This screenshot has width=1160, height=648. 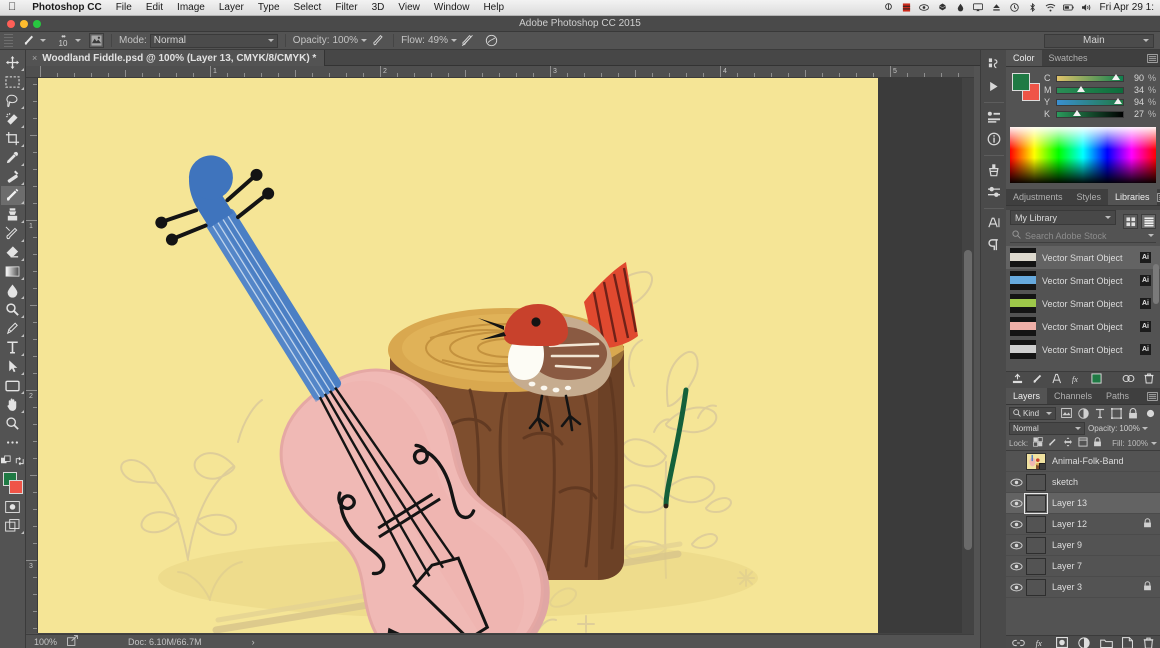 I want to click on menu-3d: 3D, so click(x=378, y=7).